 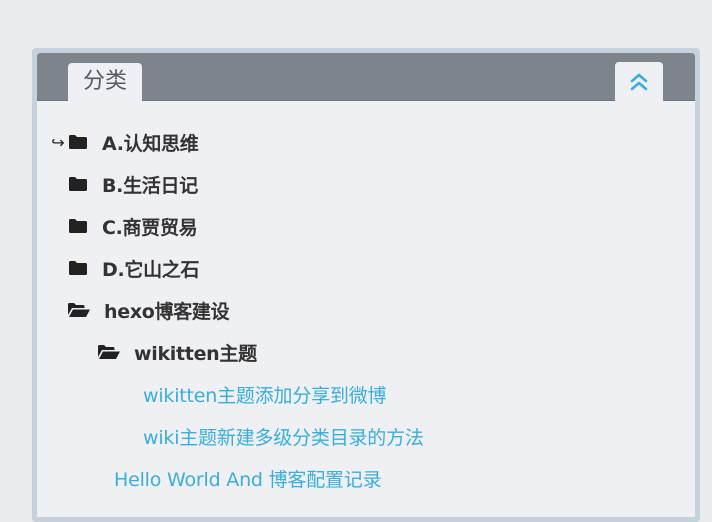 I want to click on tree-item-folder-a: ↪ A.认知思维, so click(x=123, y=142).